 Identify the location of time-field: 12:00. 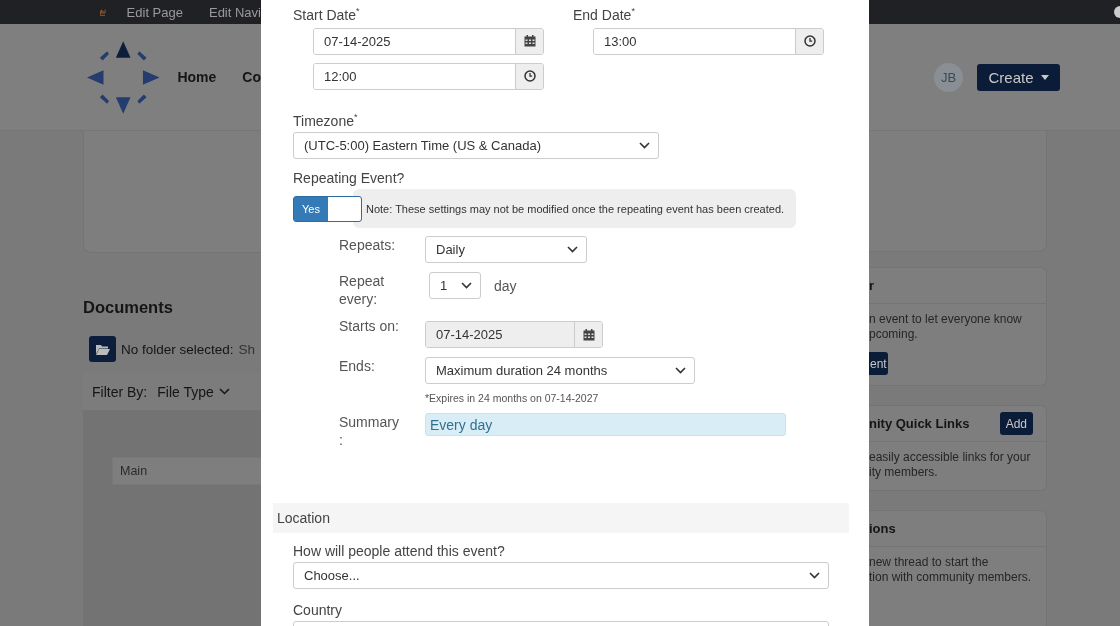
(428, 76).